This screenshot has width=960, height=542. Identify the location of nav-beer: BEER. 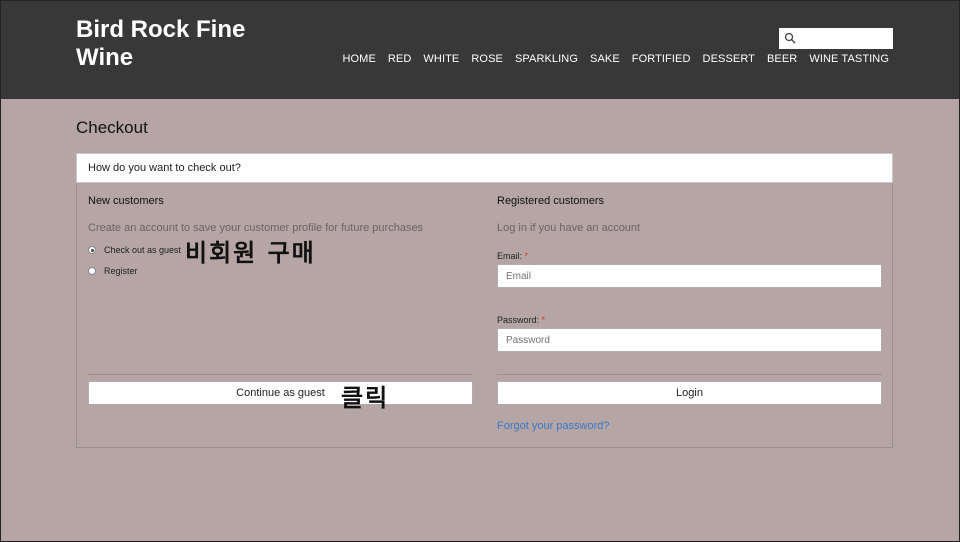
(782, 59).